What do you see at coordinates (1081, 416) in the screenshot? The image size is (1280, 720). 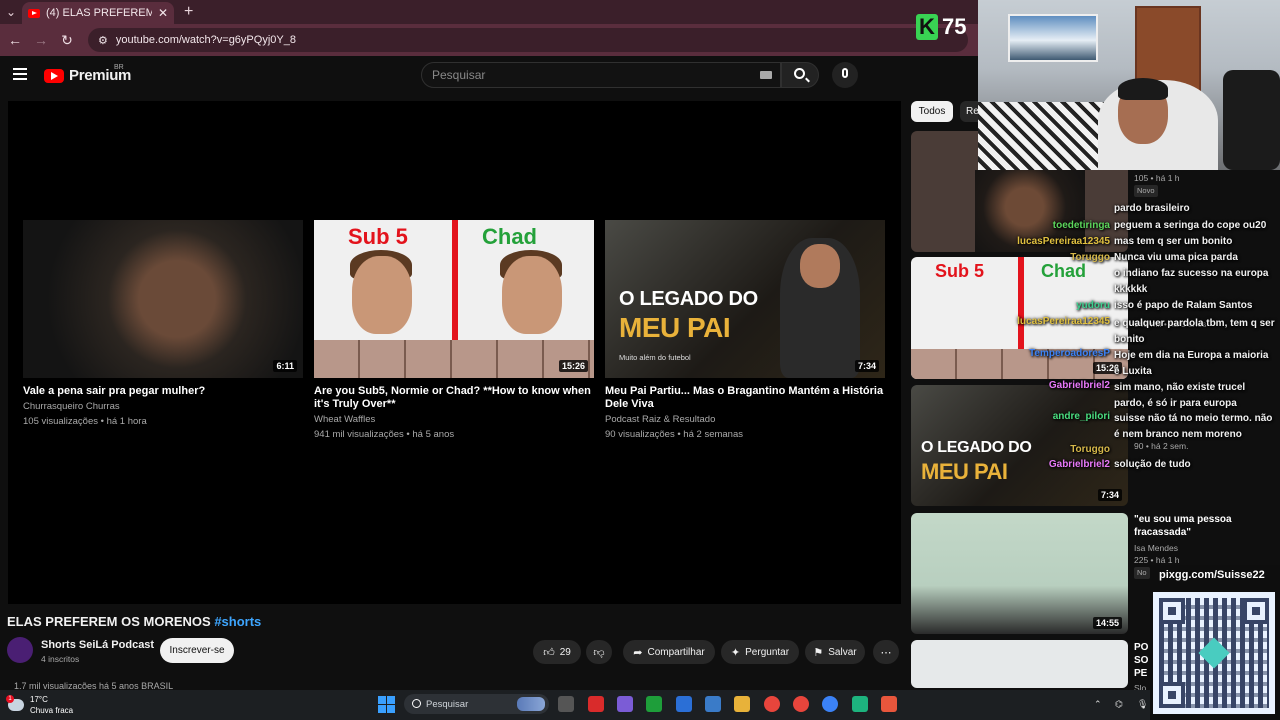 I see `chat-username: andre_pilori` at bounding box center [1081, 416].